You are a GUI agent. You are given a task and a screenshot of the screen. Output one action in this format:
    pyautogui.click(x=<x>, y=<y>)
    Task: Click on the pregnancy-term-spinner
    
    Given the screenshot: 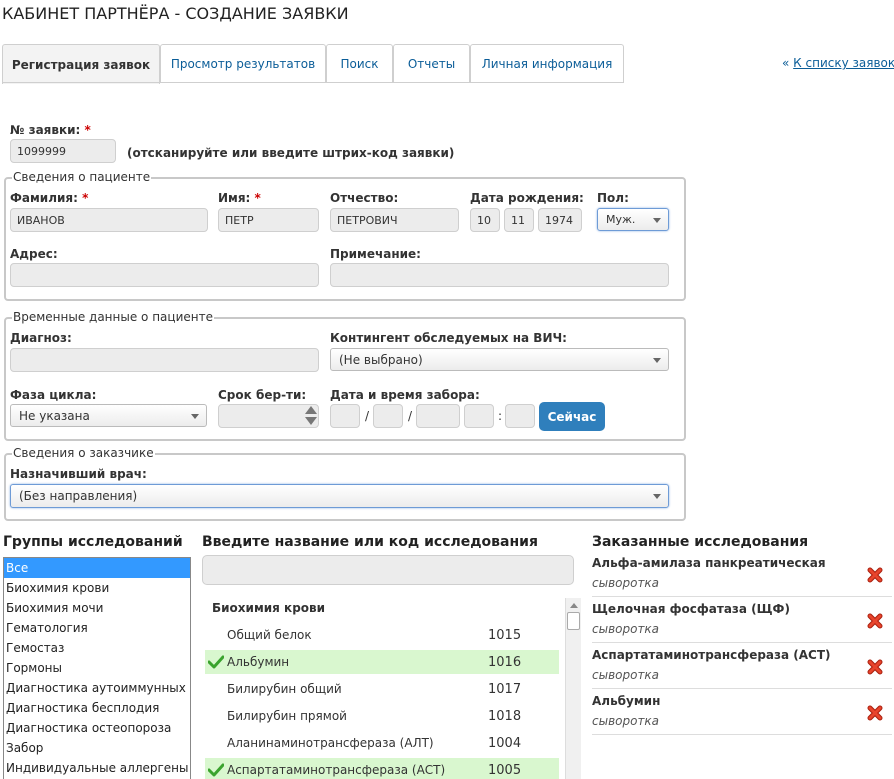 What is the action you would take?
    pyautogui.click(x=311, y=416)
    